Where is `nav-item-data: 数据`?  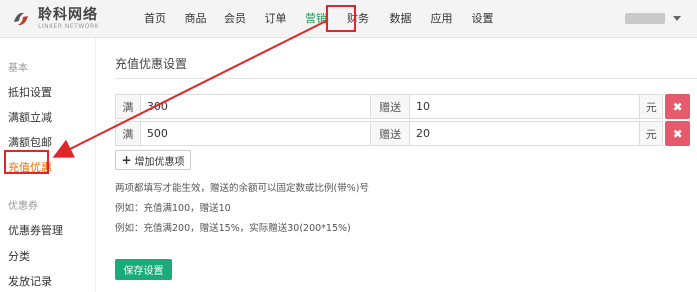 nav-item-data: 数据 is located at coordinates (400, 19).